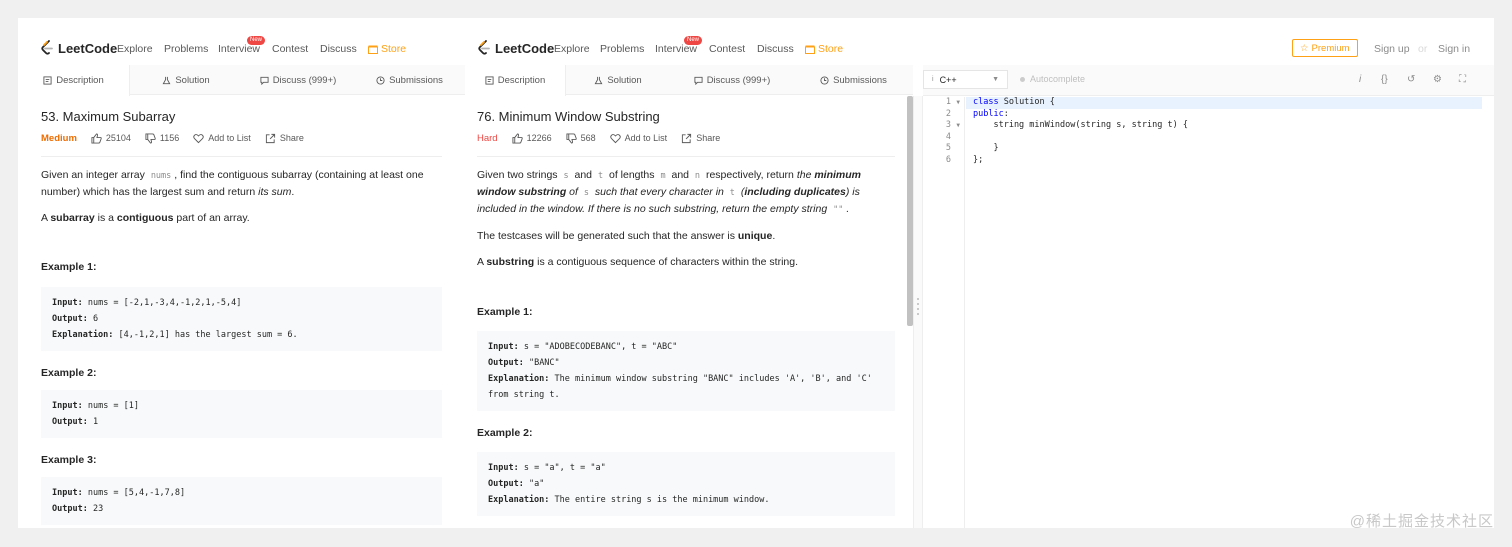 Image resolution: width=1512 pixels, height=547 pixels. Describe the element at coordinates (948, 79) in the screenshot. I see `language-value: C++` at that location.